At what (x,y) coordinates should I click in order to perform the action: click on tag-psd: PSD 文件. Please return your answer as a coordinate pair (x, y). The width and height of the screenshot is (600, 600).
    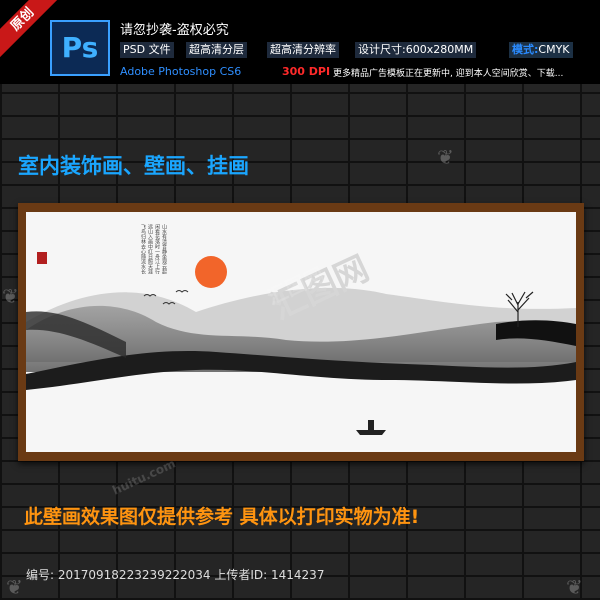
    Looking at the image, I should click on (147, 50).